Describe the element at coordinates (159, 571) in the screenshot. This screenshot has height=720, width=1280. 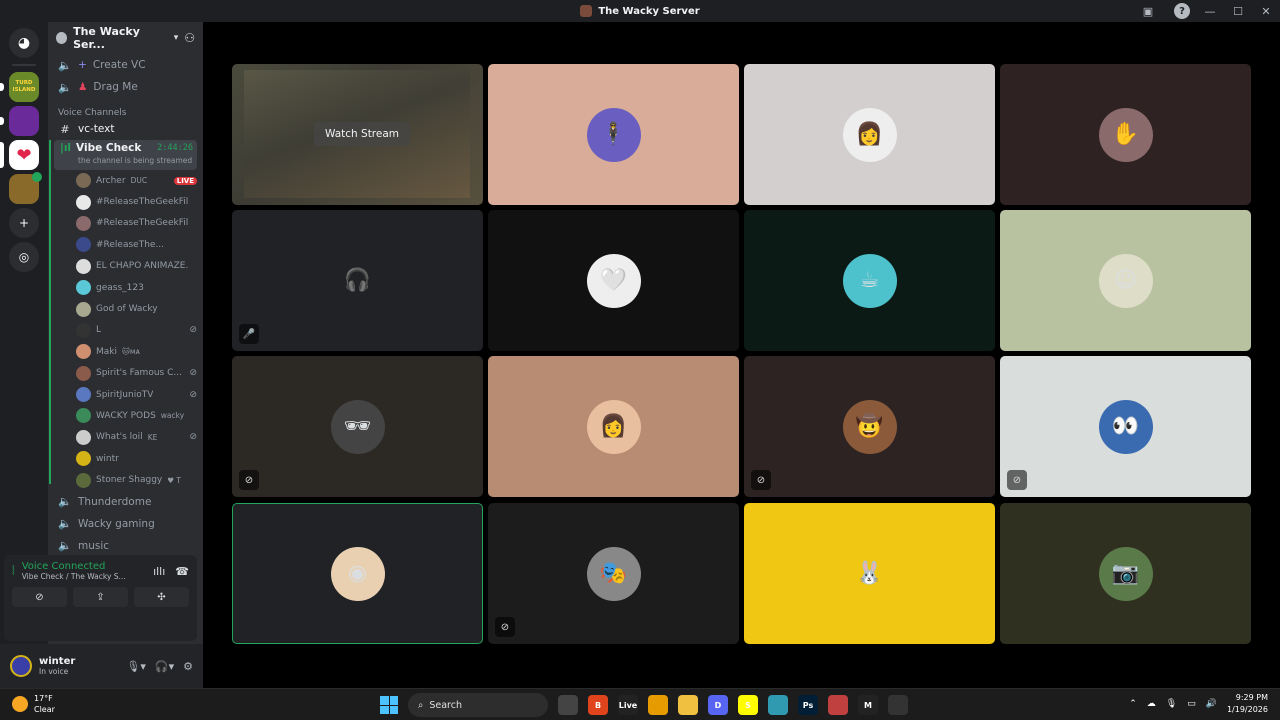
I see `noise-suppression-icon: ıllı` at that location.